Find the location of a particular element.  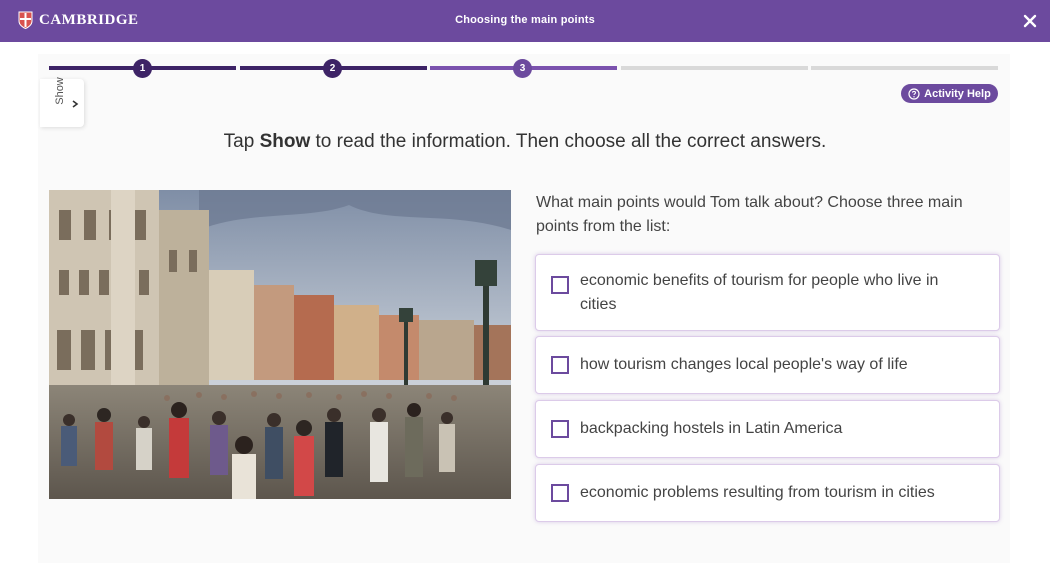

progress-bar: 1 2 3 is located at coordinates (523, 68).